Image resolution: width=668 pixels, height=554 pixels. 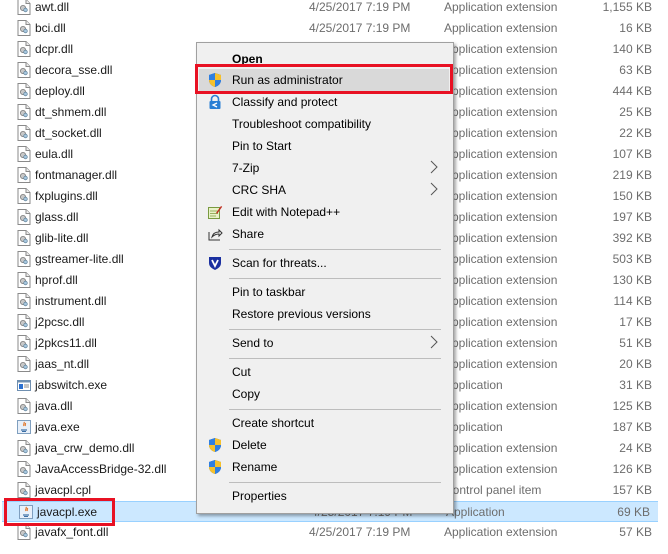 I want to click on menu-item-label: CRC SHA, so click(x=259, y=190).